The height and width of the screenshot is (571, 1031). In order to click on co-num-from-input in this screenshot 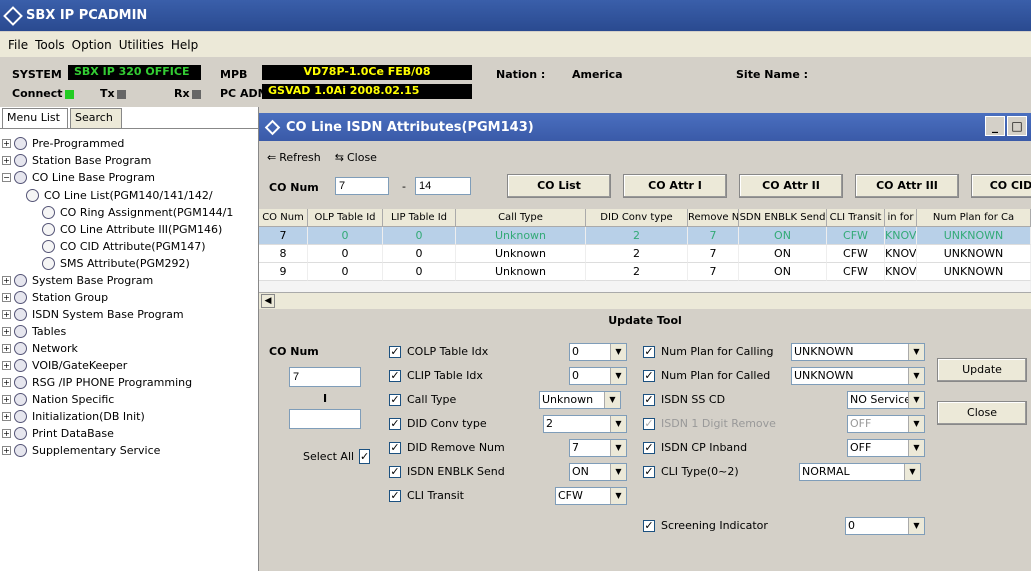, I will do `click(362, 186)`.